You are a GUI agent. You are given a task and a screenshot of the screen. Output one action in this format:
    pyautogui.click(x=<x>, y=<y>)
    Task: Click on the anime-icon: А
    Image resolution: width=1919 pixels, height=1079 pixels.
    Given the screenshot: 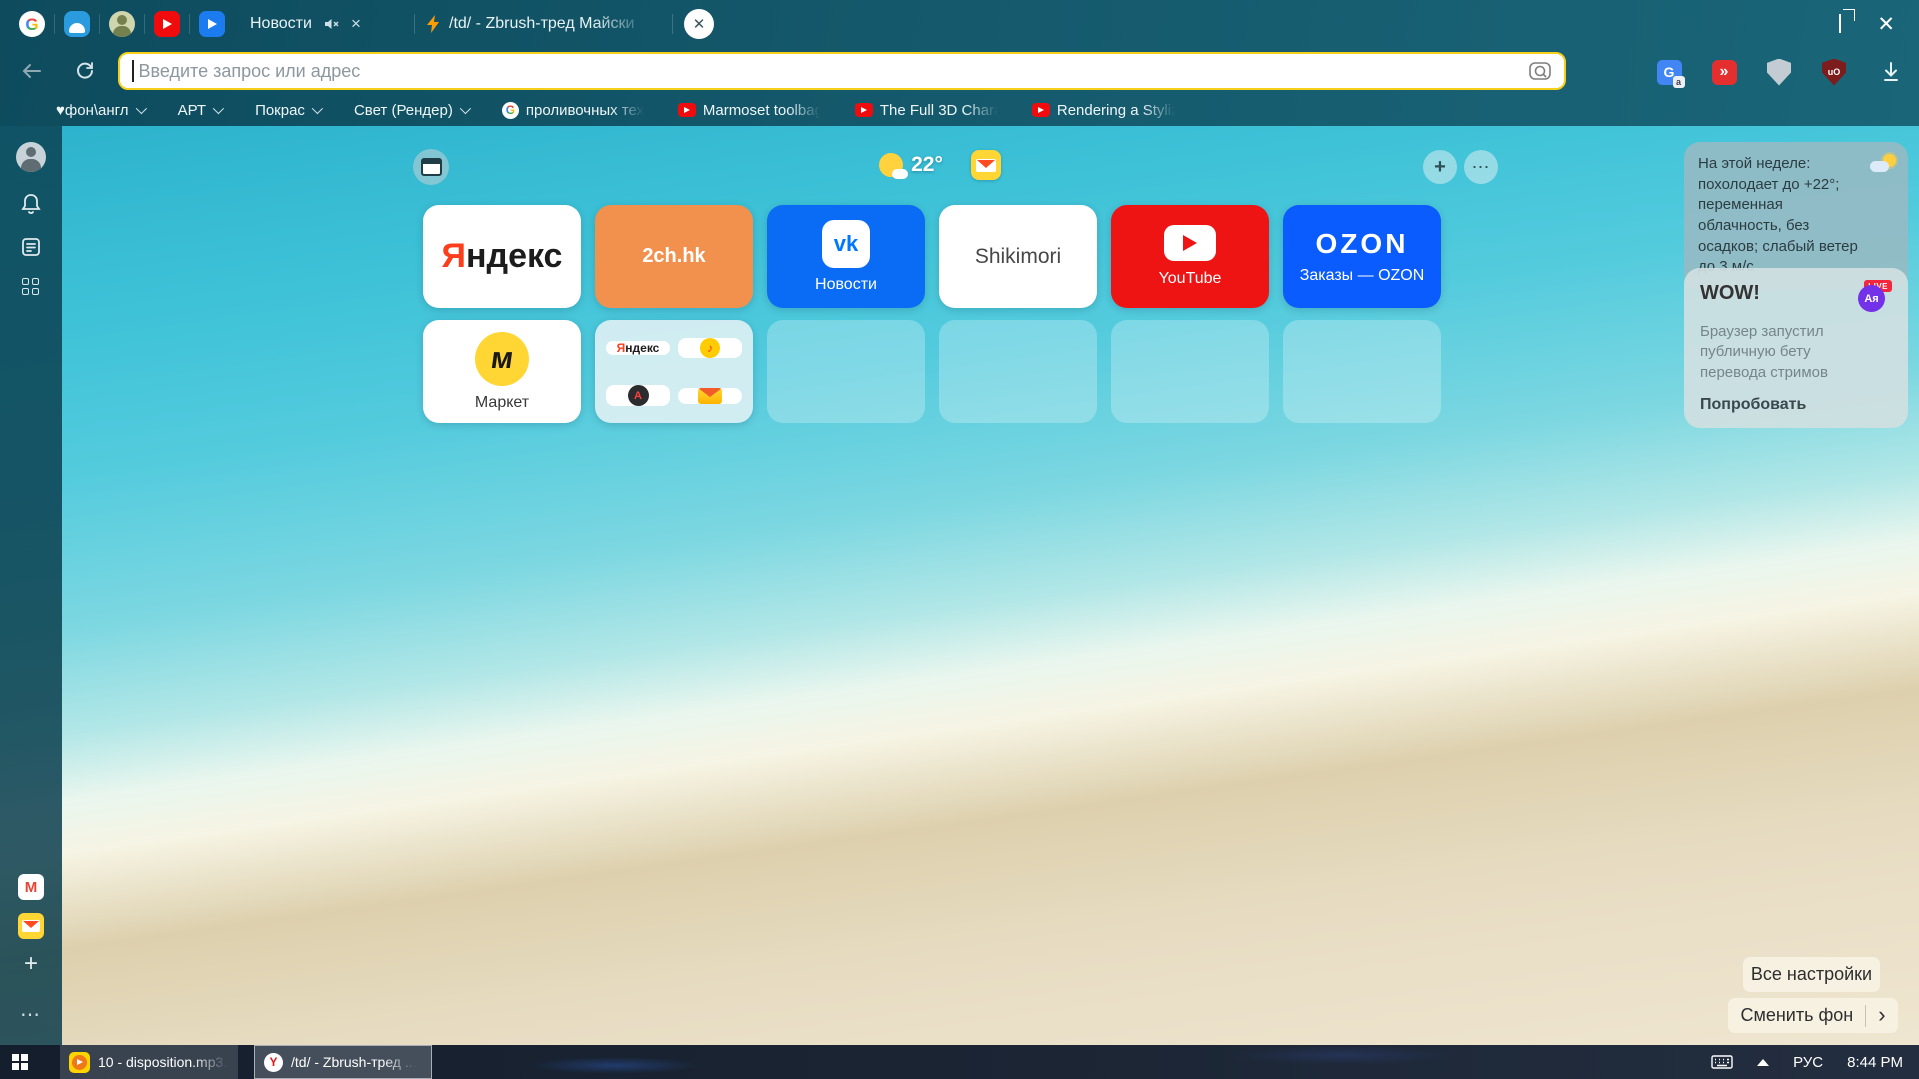 What is the action you would take?
    pyautogui.click(x=638, y=395)
    